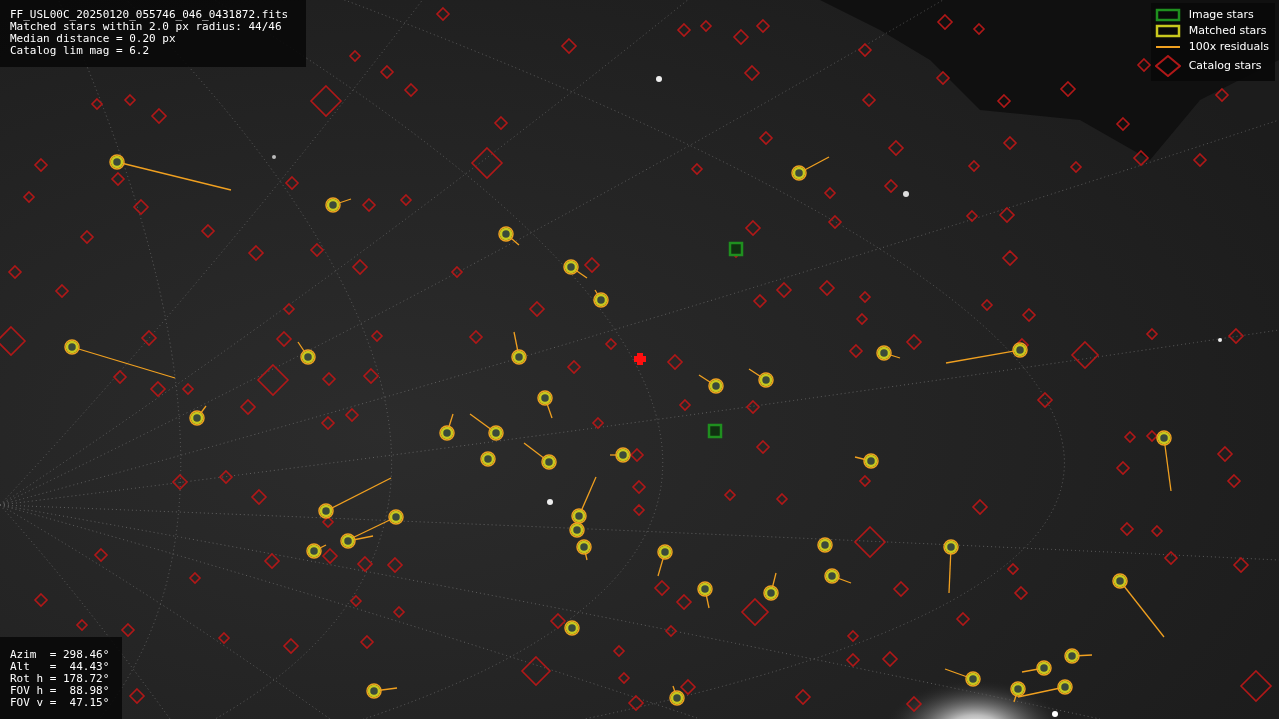 The width and height of the screenshot is (1279, 719). I want to click on info-text: FF_USL00C_20250120_055746_046_0431872.fits, so click(150, 15).